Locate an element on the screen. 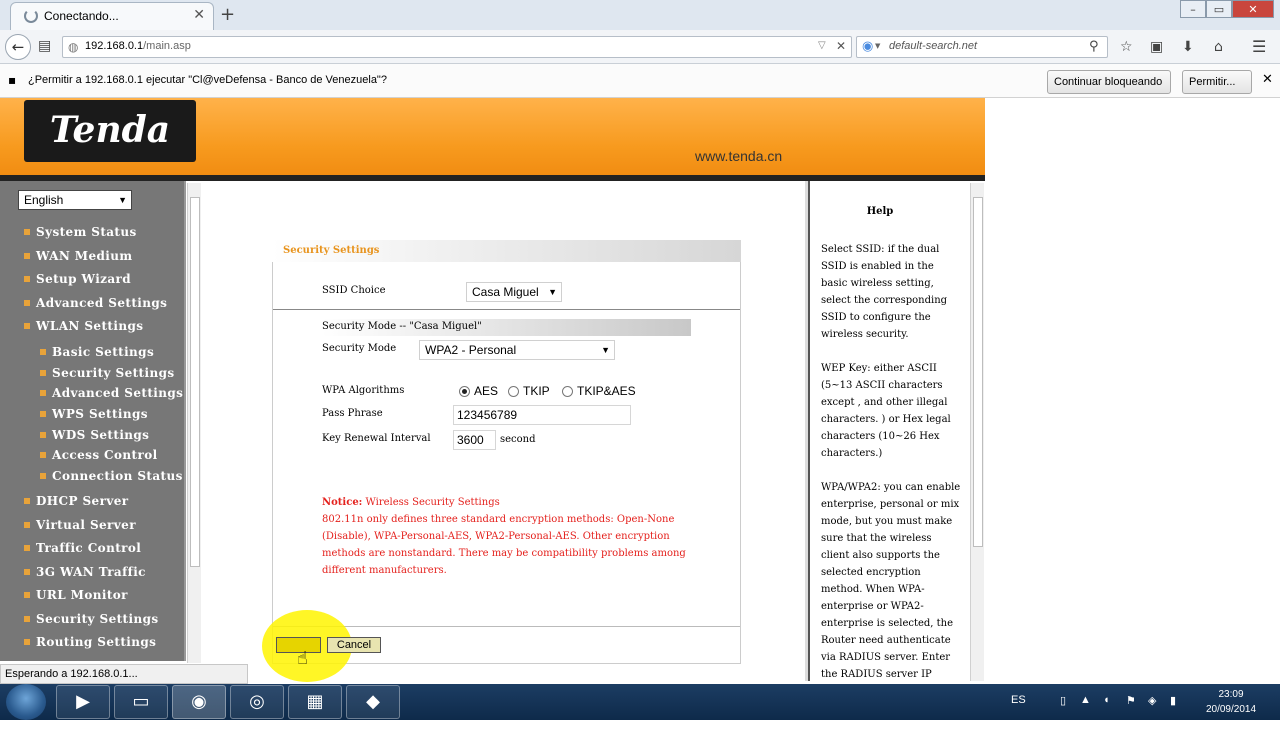 This screenshot has height=734, width=1280. network-icon: ◈ is located at coordinates (1152, 700).